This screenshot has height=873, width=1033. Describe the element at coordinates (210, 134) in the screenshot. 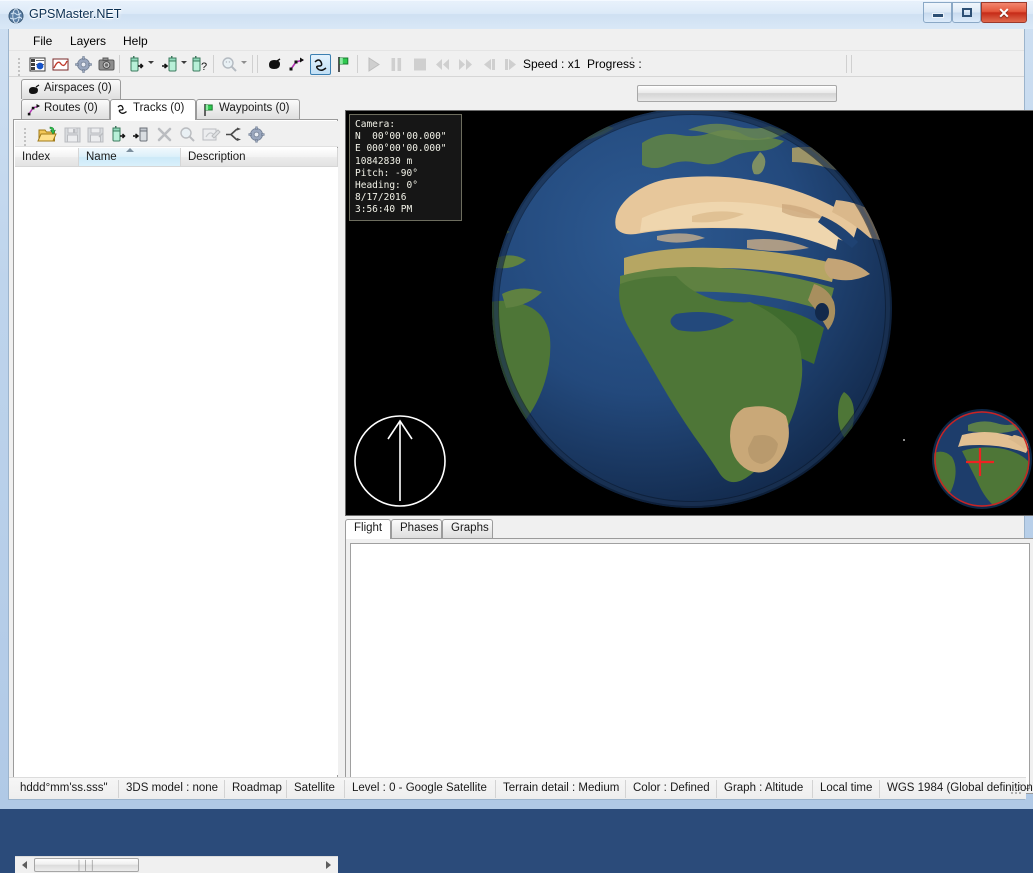

I see `edit-icon` at that location.